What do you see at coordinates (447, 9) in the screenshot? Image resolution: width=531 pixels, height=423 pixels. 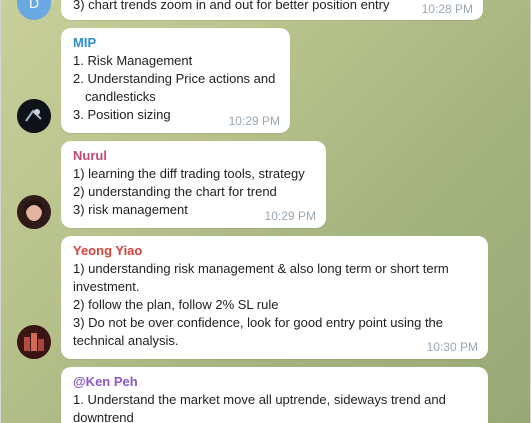 I see `message-timestamp: 10:28 PM` at bounding box center [447, 9].